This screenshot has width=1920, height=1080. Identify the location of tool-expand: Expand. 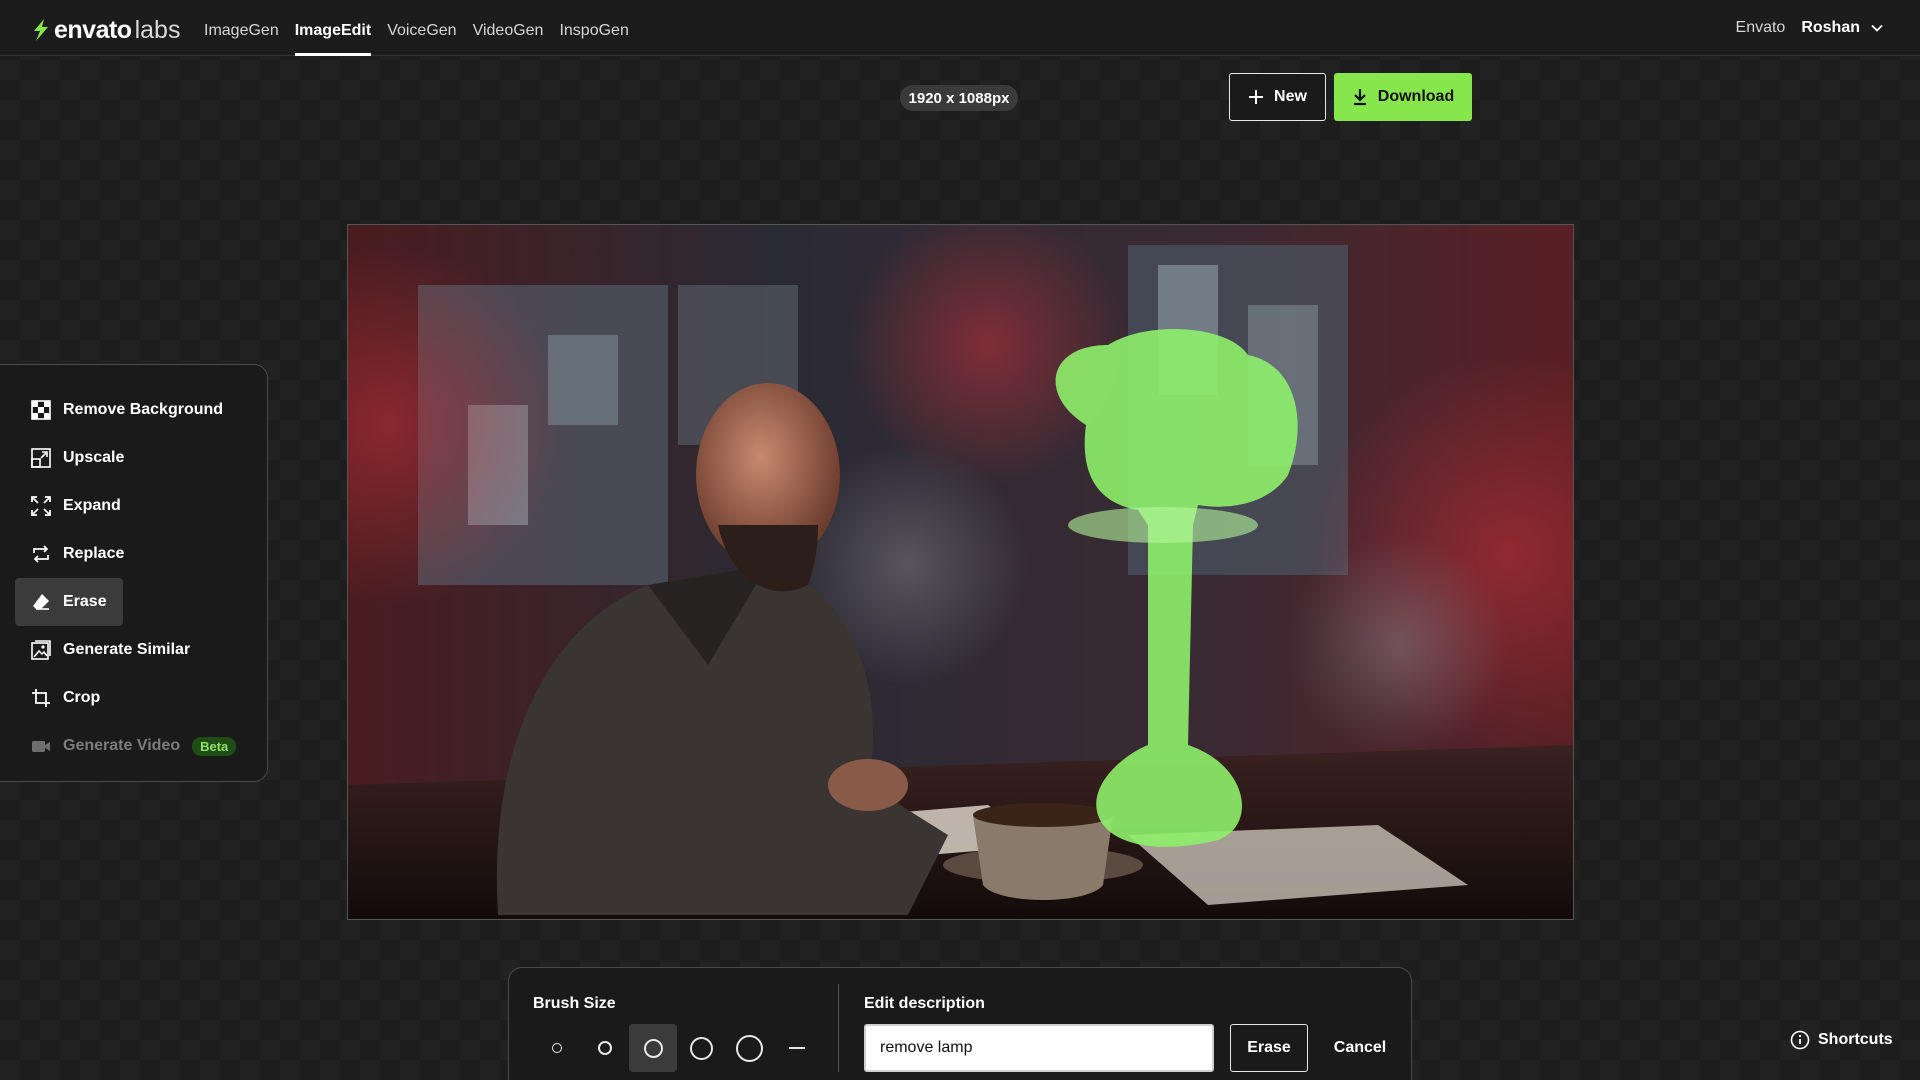
(76, 506).